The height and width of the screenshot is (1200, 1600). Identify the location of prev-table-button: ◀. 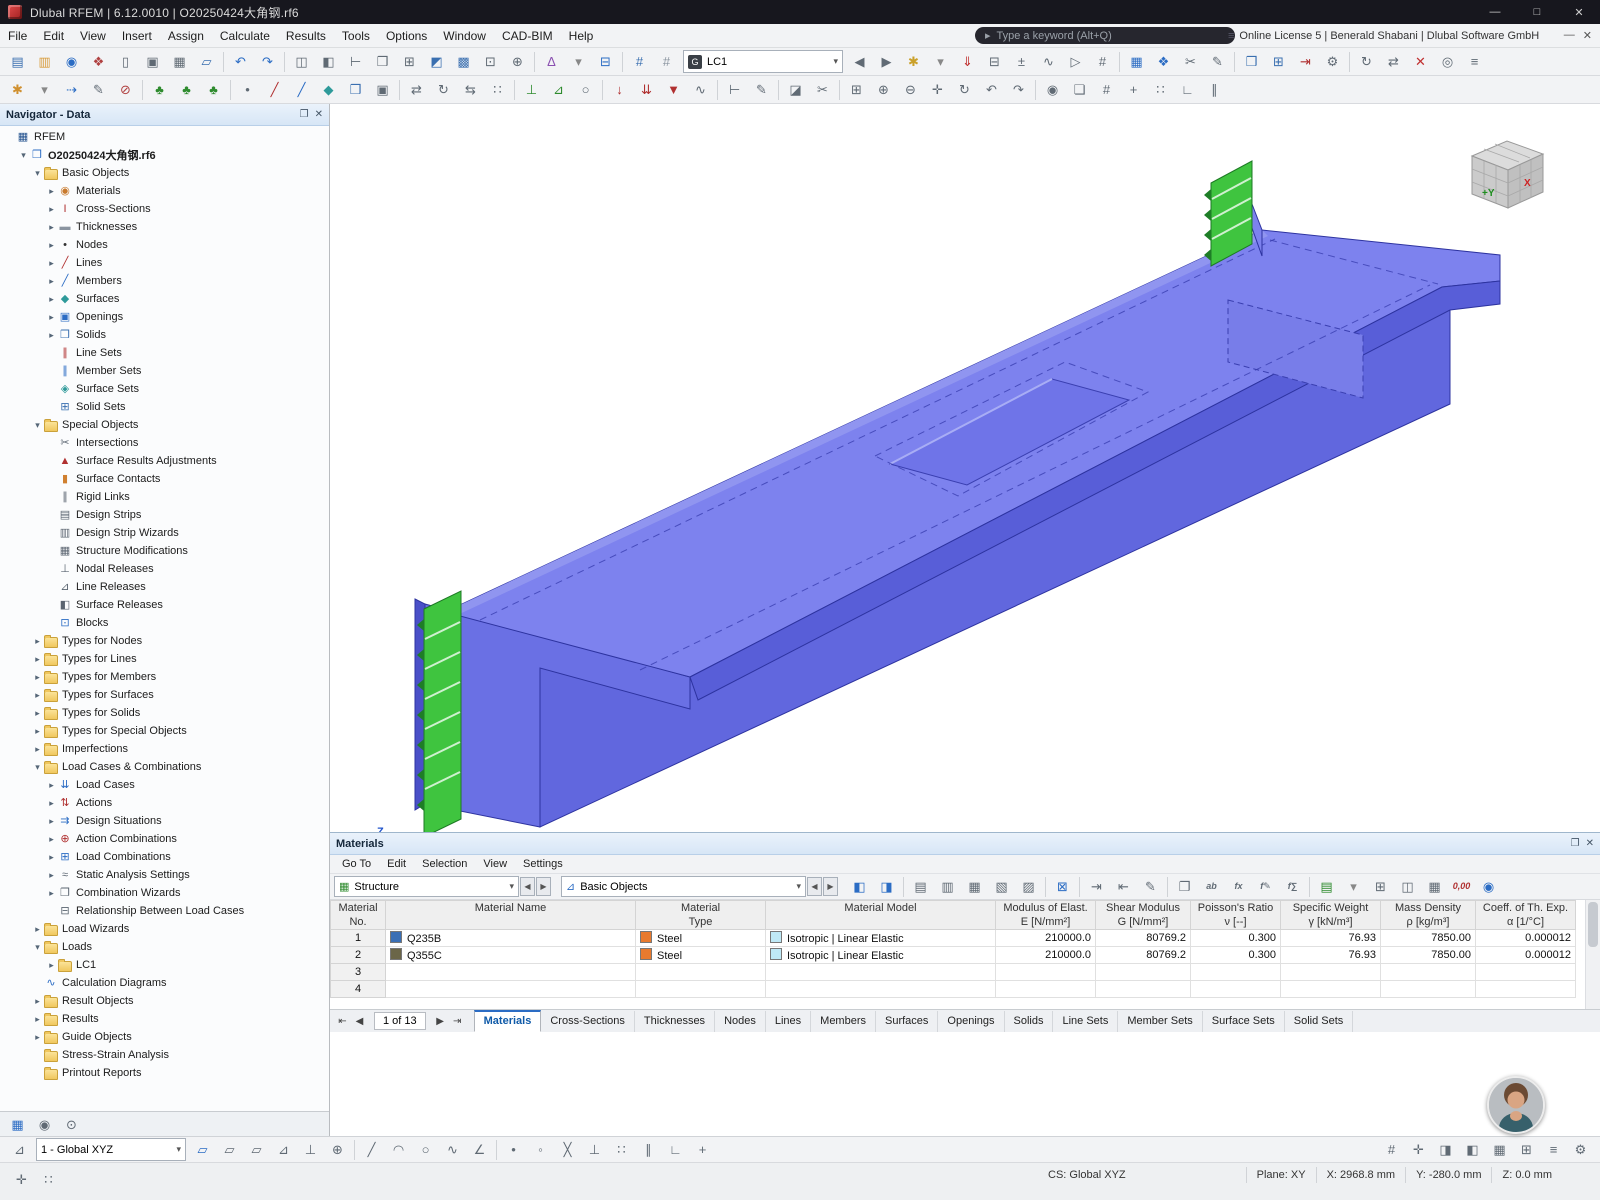
(359, 1021).